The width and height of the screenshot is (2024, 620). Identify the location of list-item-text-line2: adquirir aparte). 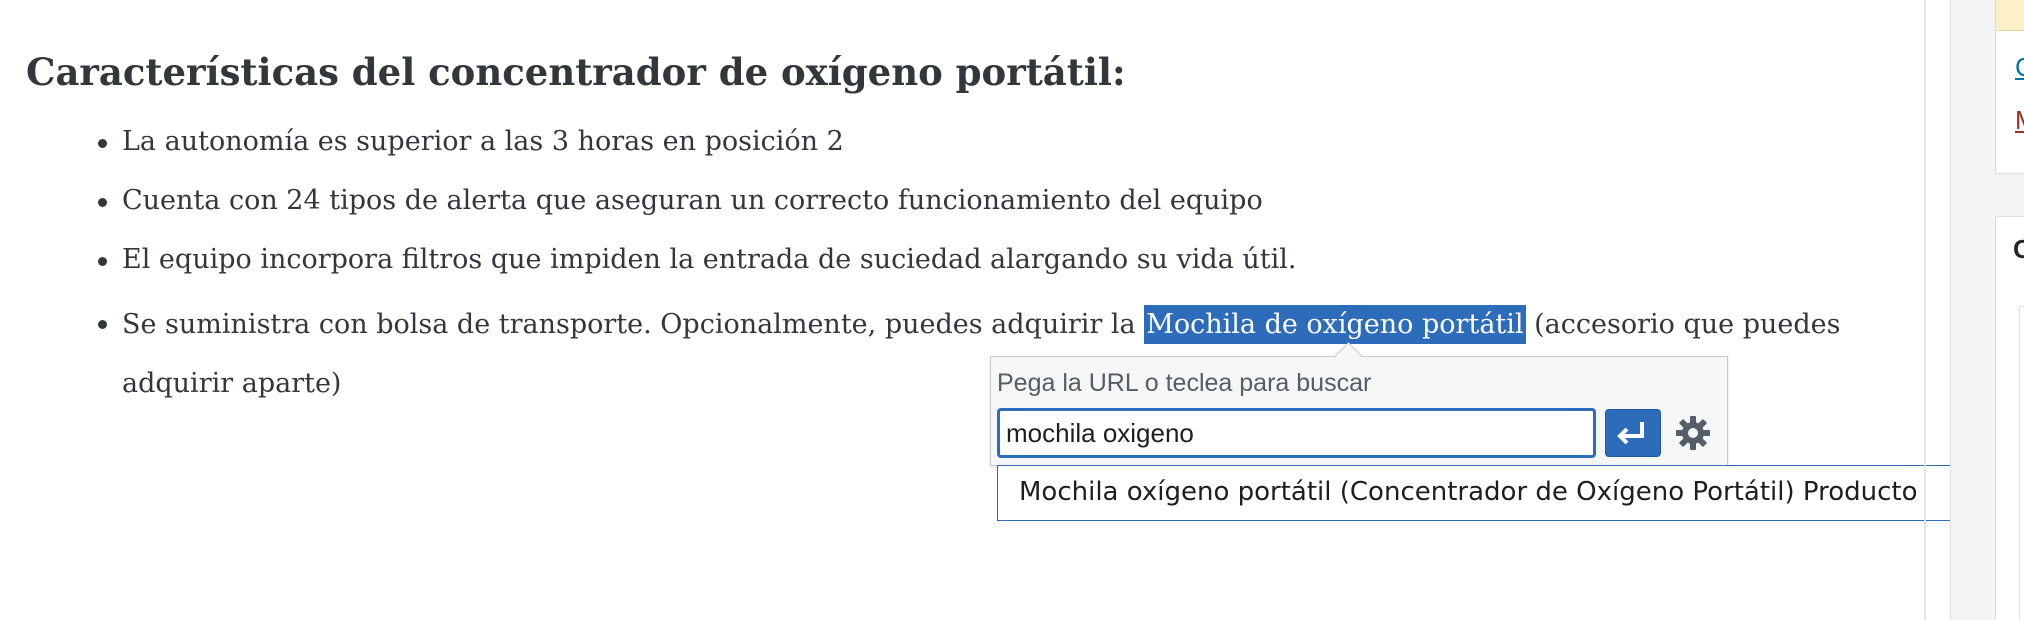
(232, 383).